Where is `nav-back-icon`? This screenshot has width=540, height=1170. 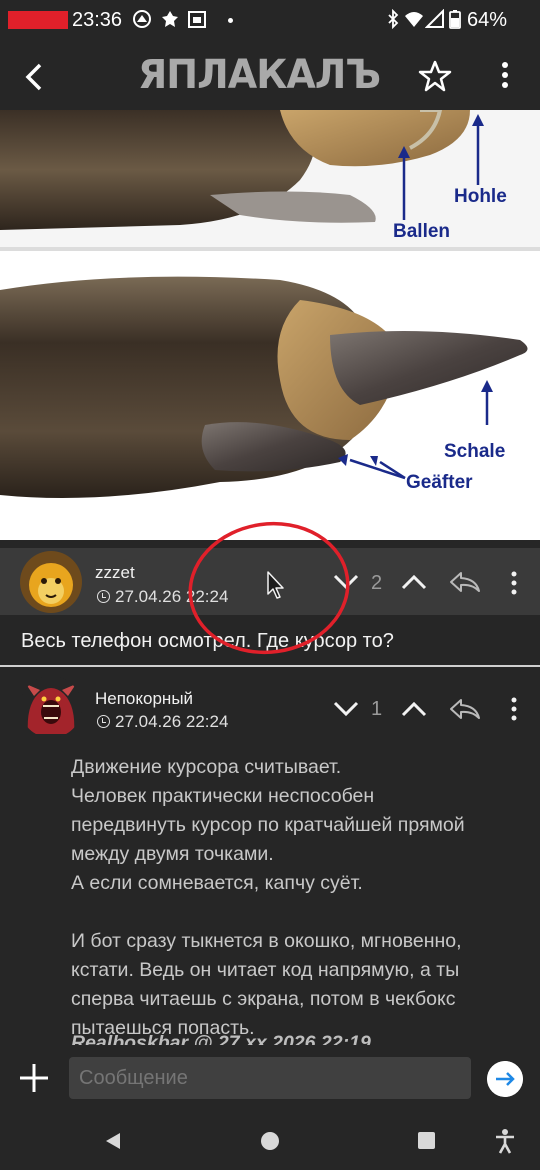
nav-back-icon is located at coordinates (113, 1141).